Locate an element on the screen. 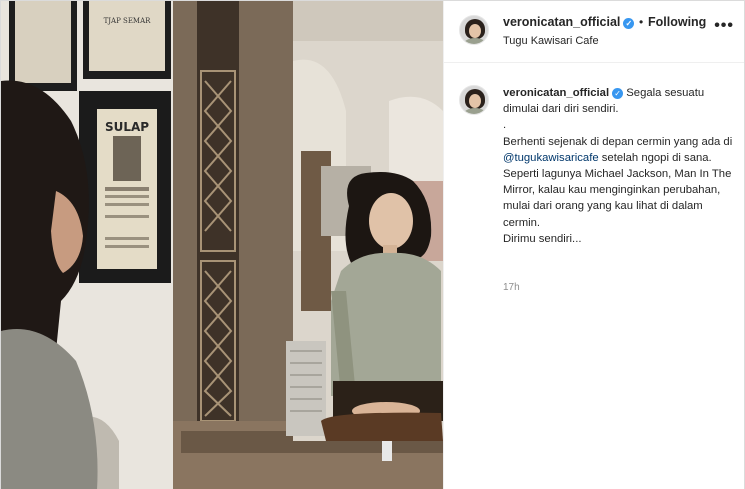 The width and height of the screenshot is (745, 489). caption-line-3-post: setelah ngopi di sana. is located at coordinates (655, 157).